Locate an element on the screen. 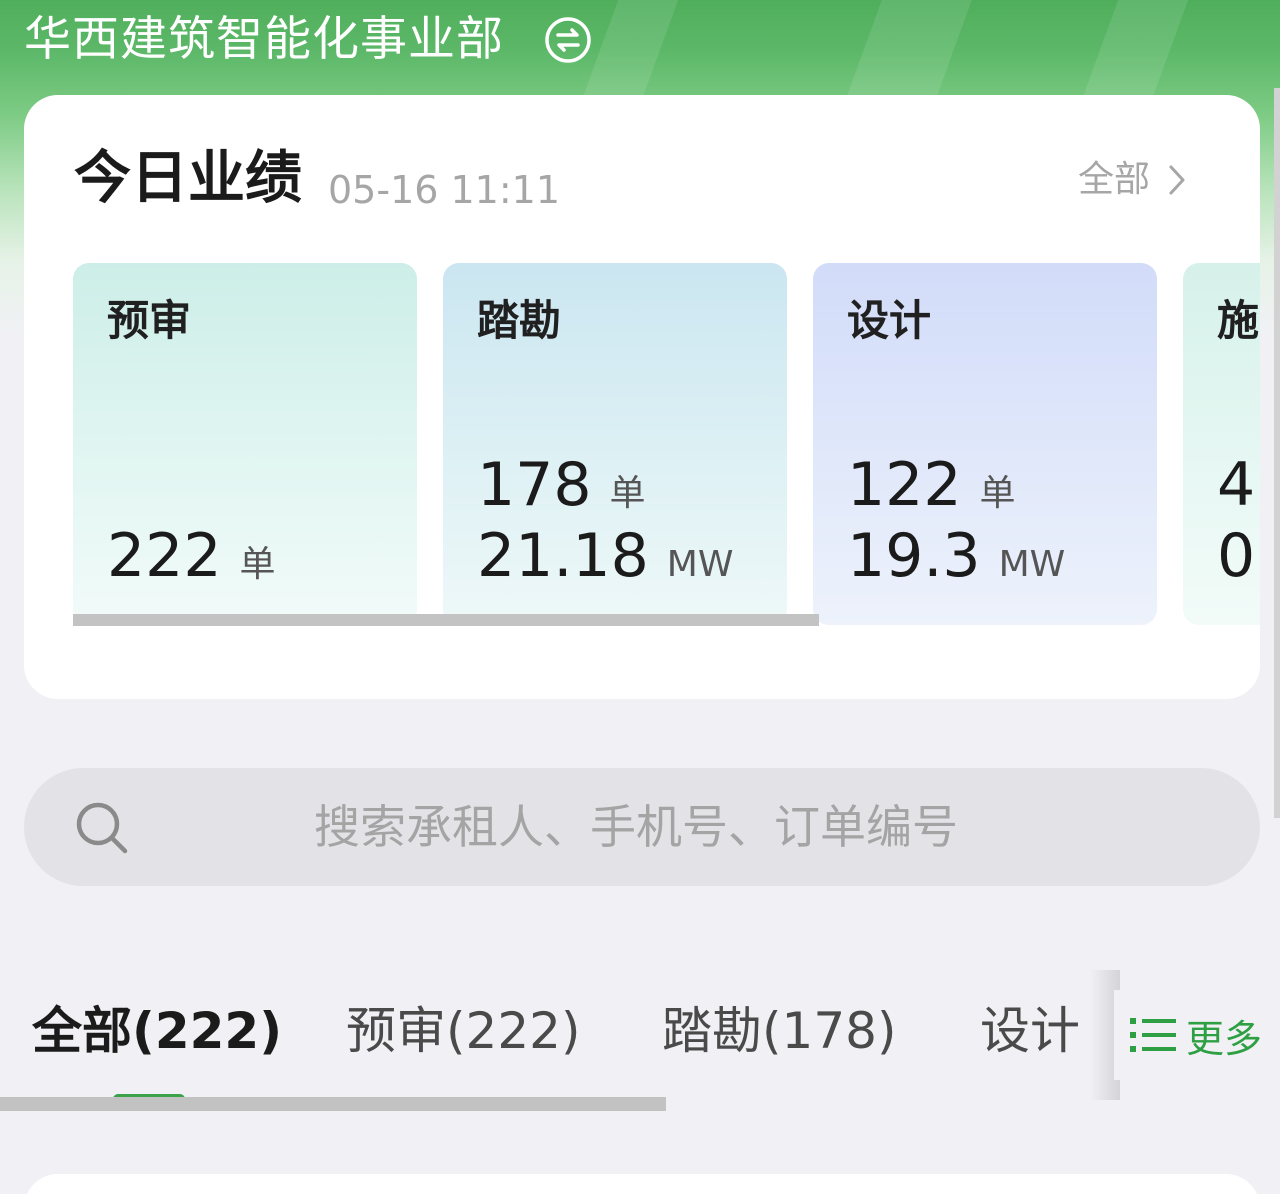  stat-value: 122 is located at coordinates (904, 485).